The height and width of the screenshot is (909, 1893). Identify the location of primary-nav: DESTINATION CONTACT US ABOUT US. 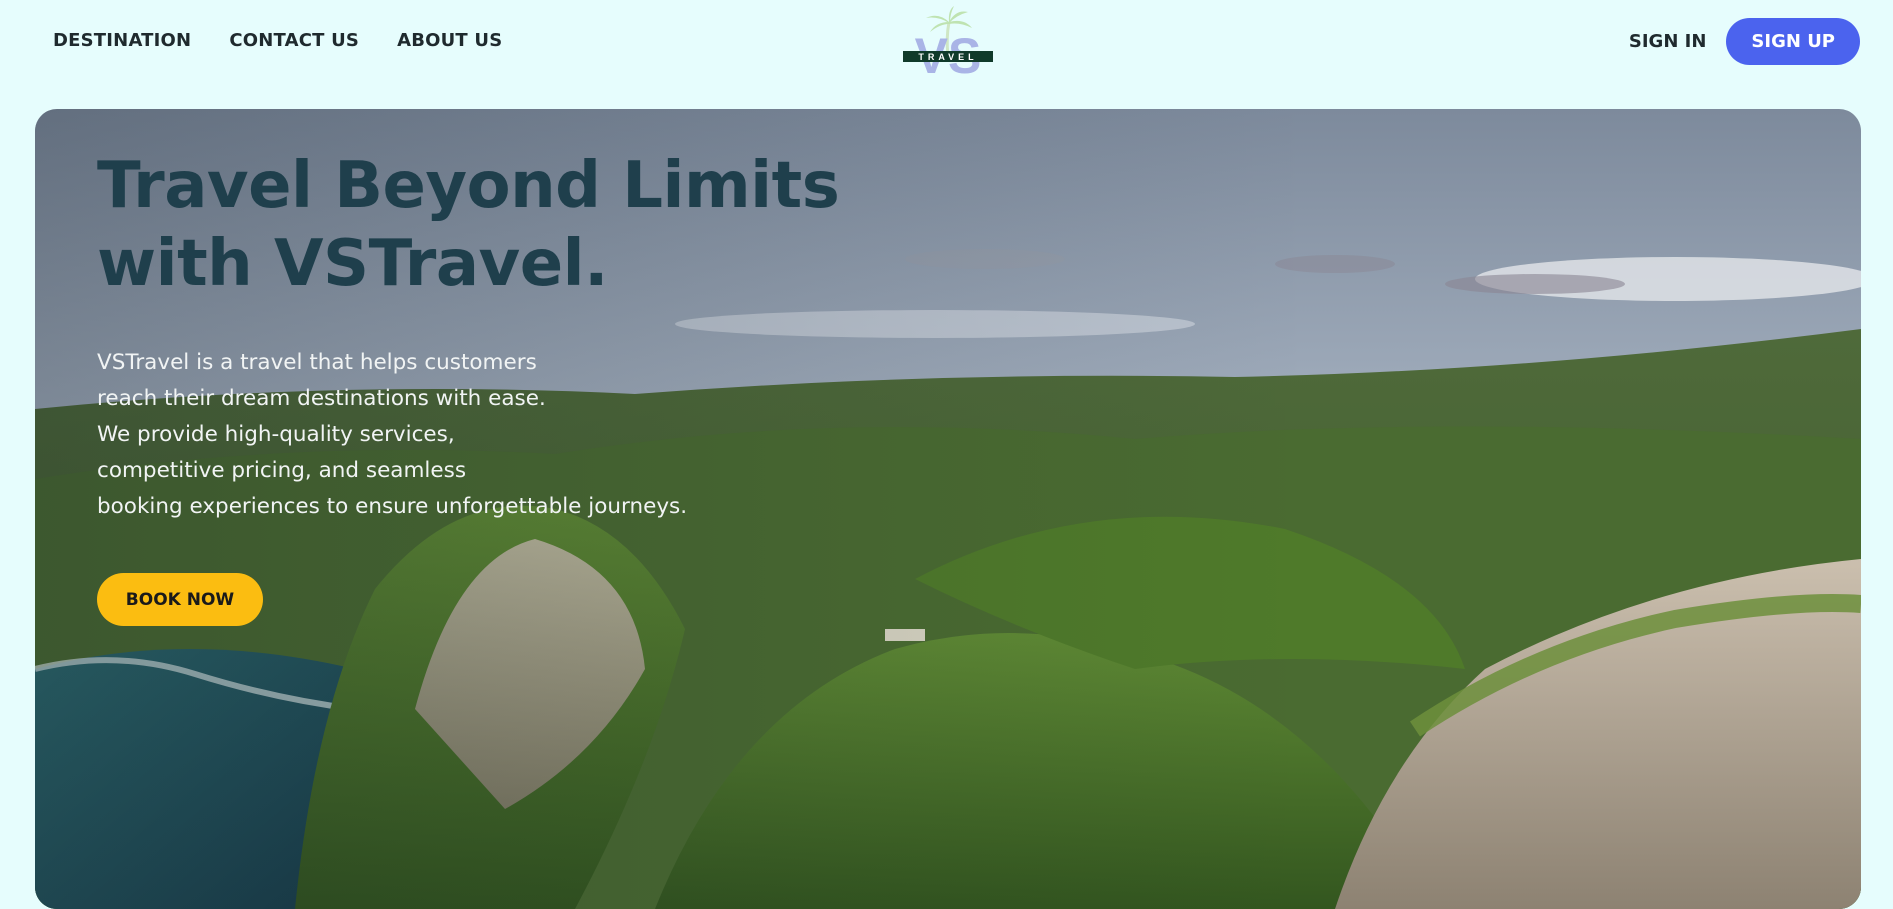
(277, 40).